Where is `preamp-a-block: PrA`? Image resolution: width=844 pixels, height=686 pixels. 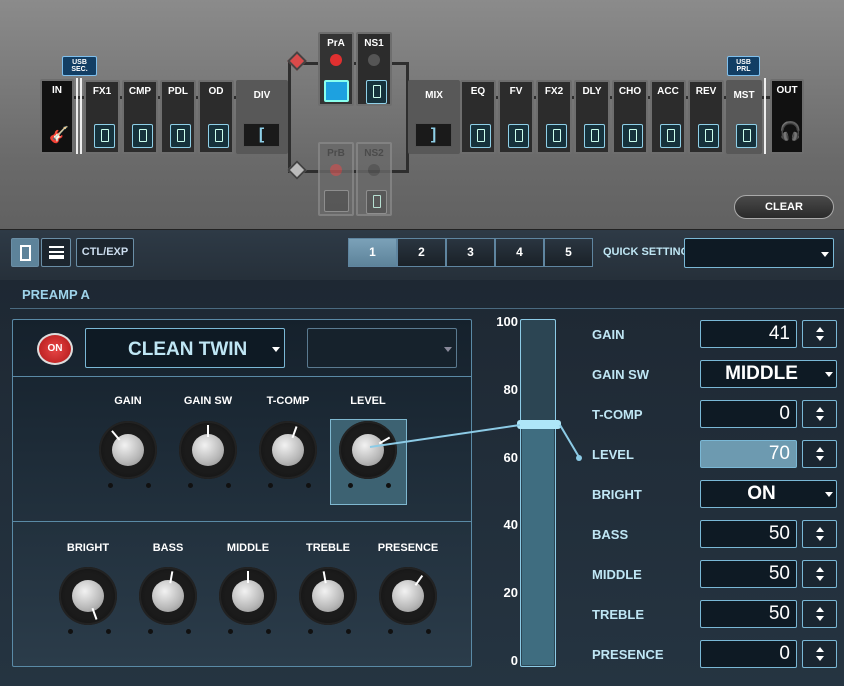 preamp-a-block: PrA is located at coordinates (336, 69).